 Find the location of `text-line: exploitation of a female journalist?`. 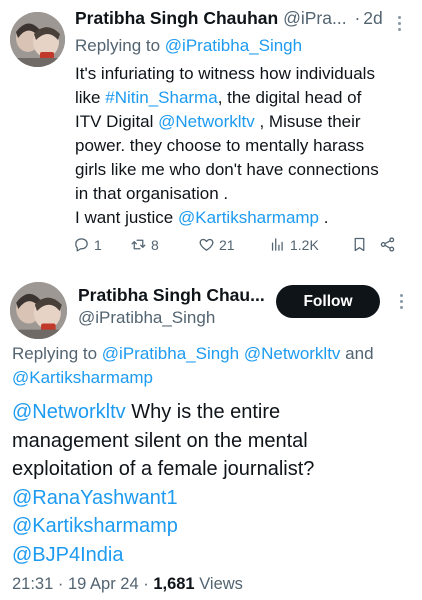

text-line: exploitation of a female journalist? is located at coordinates (163, 469).